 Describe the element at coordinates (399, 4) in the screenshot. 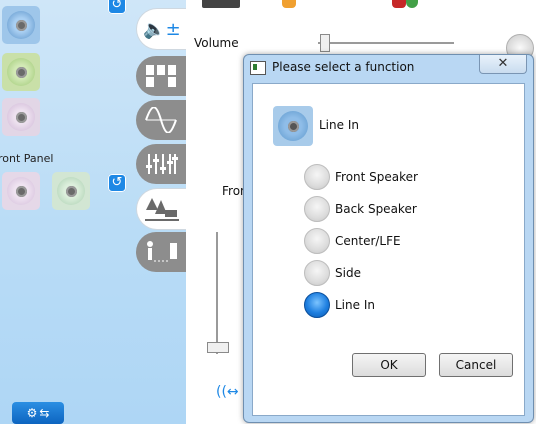

I see `speaker-red-icon` at that location.